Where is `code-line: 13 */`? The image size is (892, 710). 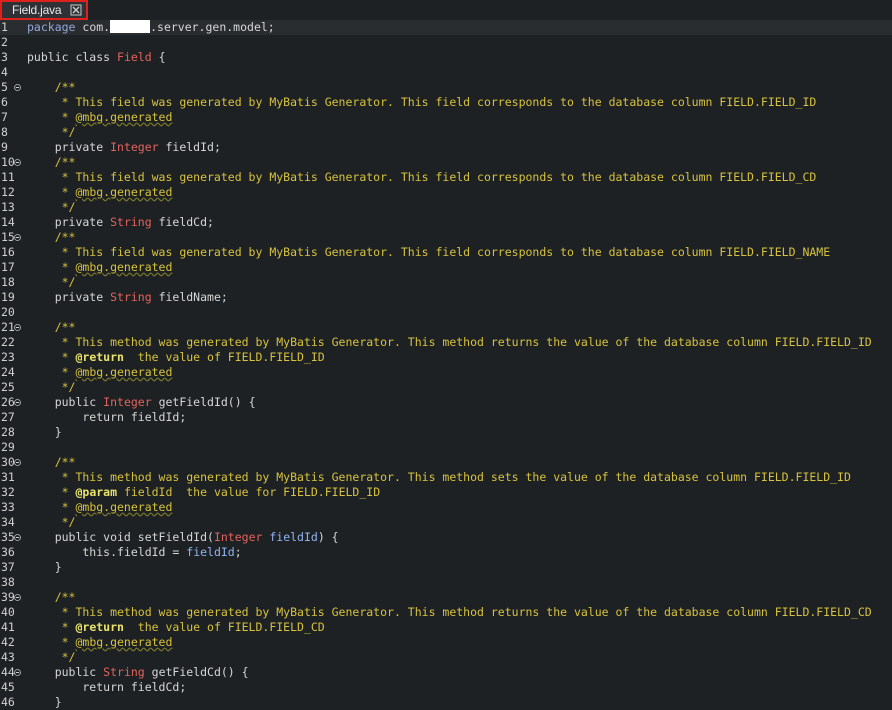
code-line: 13 */ is located at coordinates (446, 207).